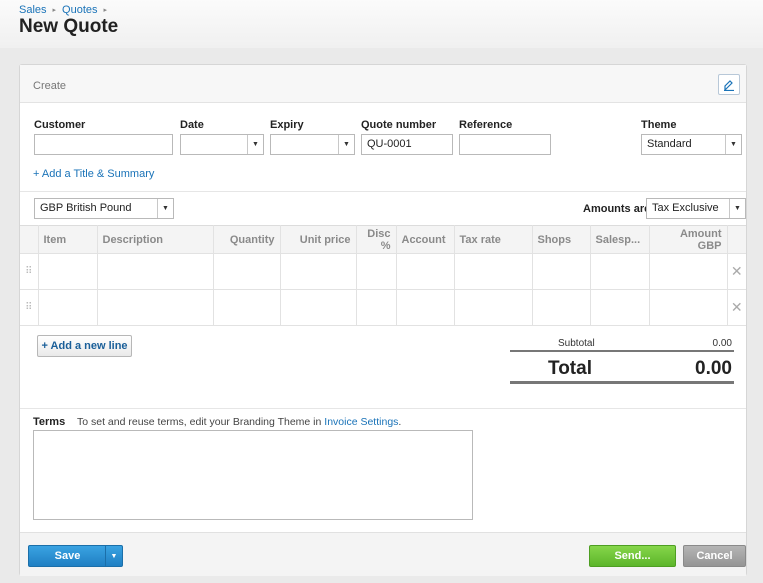 The height and width of the screenshot is (583, 763). What do you see at coordinates (736, 239) in the screenshot?
I see `column-header-delete` at bounding box center [736, 239].